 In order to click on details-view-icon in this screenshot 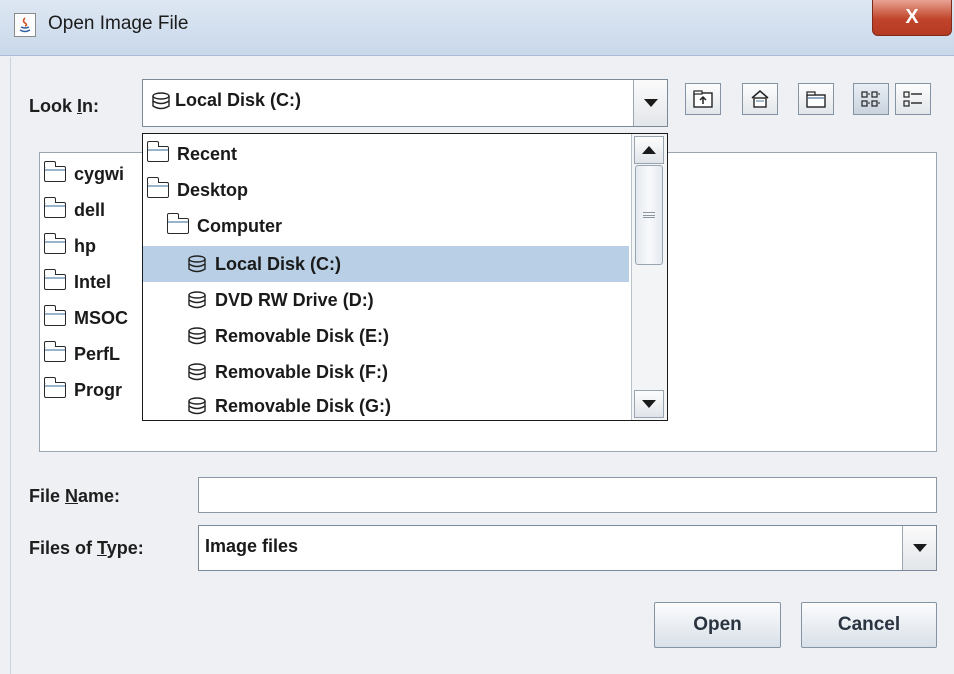, I will do `click(912, 99)`.